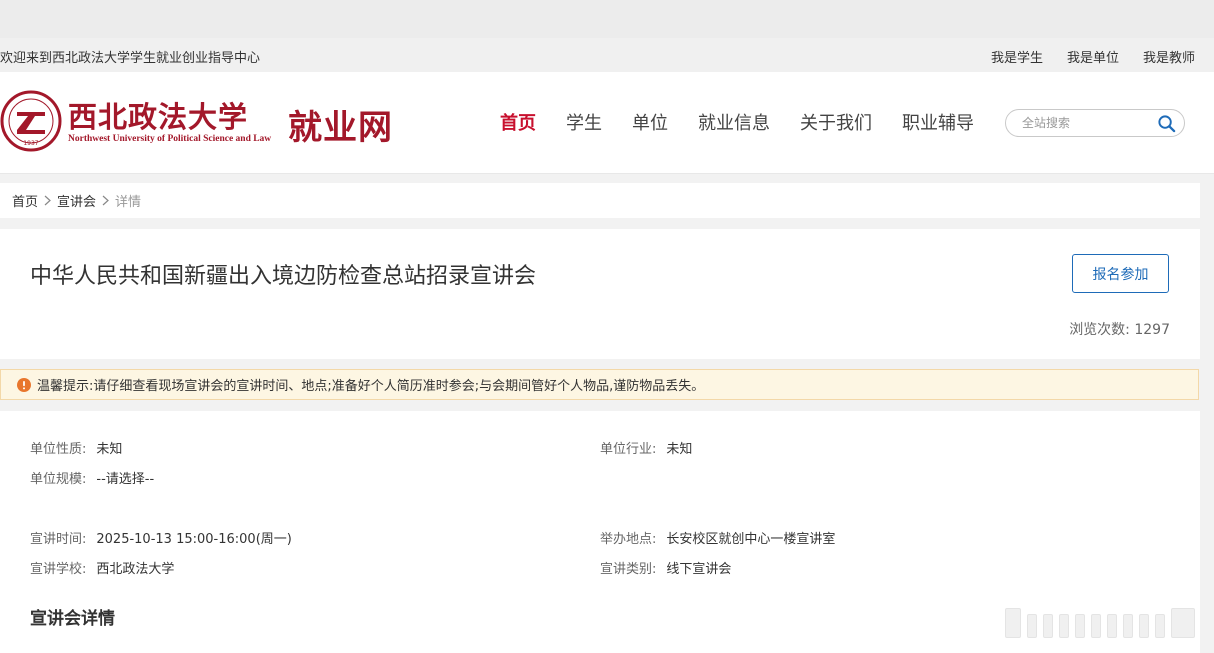  Describe the element at coordinates (158, 117) in the screenshot. I see `logo-chinese-name: 西北政法大学` at that location.